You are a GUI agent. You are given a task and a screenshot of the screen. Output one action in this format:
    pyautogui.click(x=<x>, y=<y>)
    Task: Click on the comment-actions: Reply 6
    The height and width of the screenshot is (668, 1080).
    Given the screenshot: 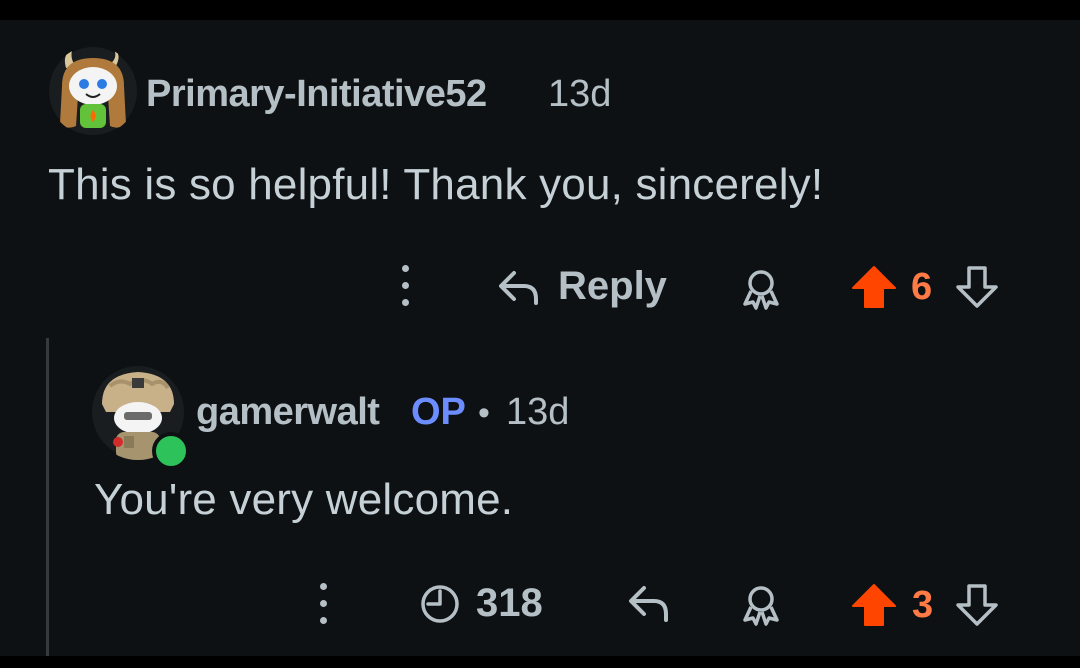 What is the action you would take?
    pyautogui.click(x=540, y=286)
    